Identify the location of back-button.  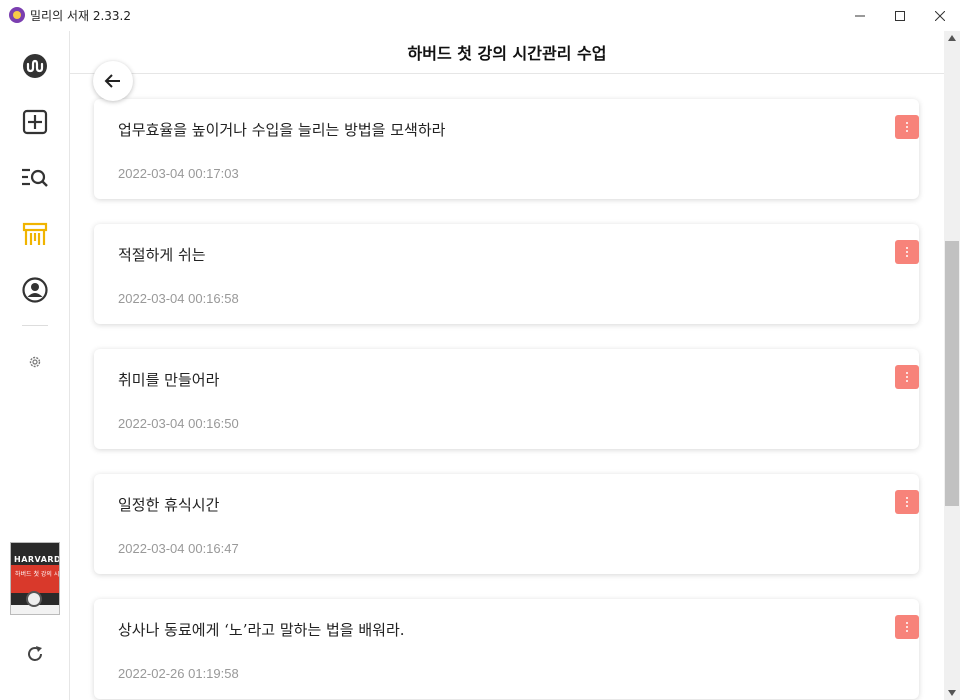
(113, 81).